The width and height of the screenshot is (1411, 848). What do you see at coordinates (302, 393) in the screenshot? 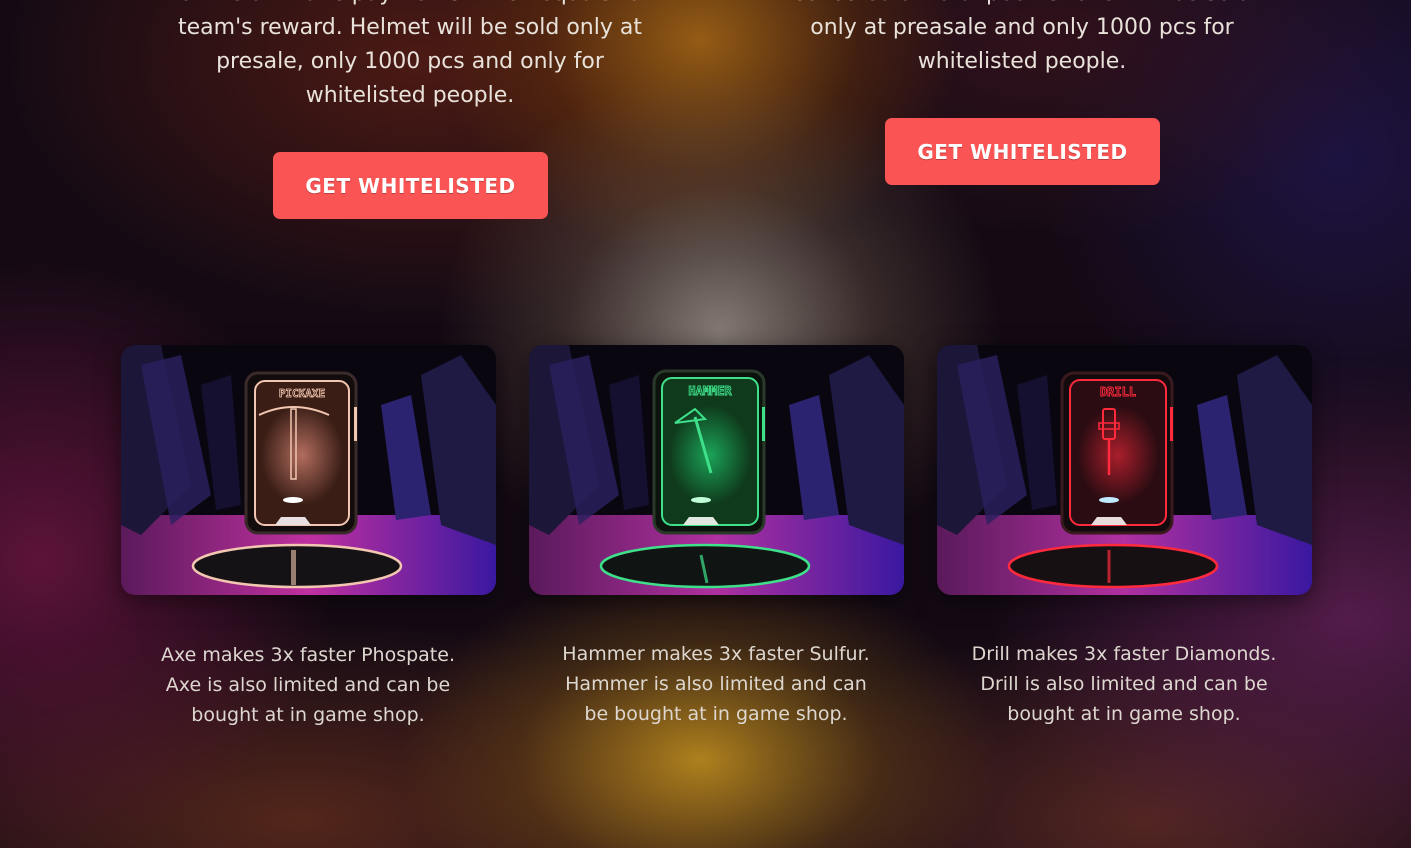
I see `pickaxe-sign: PICKAXE` at bounding box center [302, 393].